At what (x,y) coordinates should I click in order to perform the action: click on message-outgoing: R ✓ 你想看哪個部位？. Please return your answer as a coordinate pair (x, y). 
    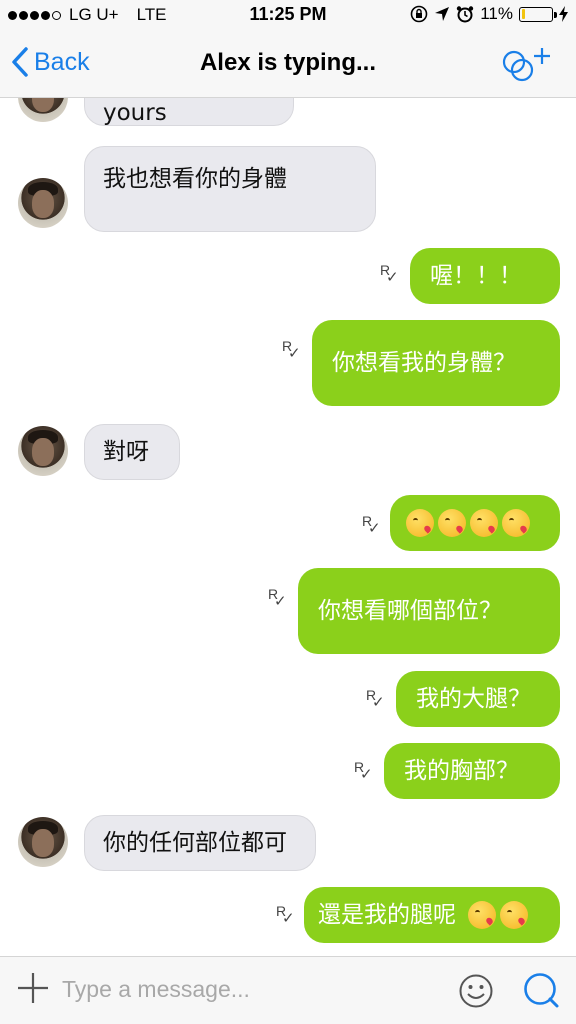
    Looking at the image, I should click on (288, 611).